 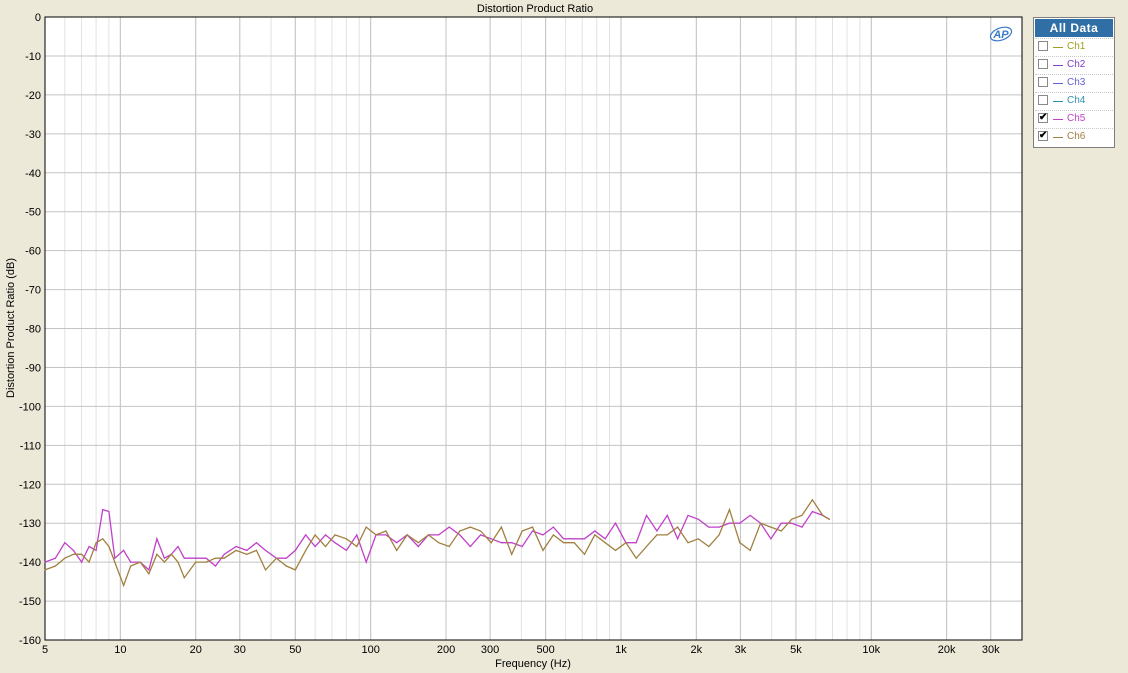 I want to click on legend-item-ch6: ✔ Ch6, so click(x=1076, y=137).